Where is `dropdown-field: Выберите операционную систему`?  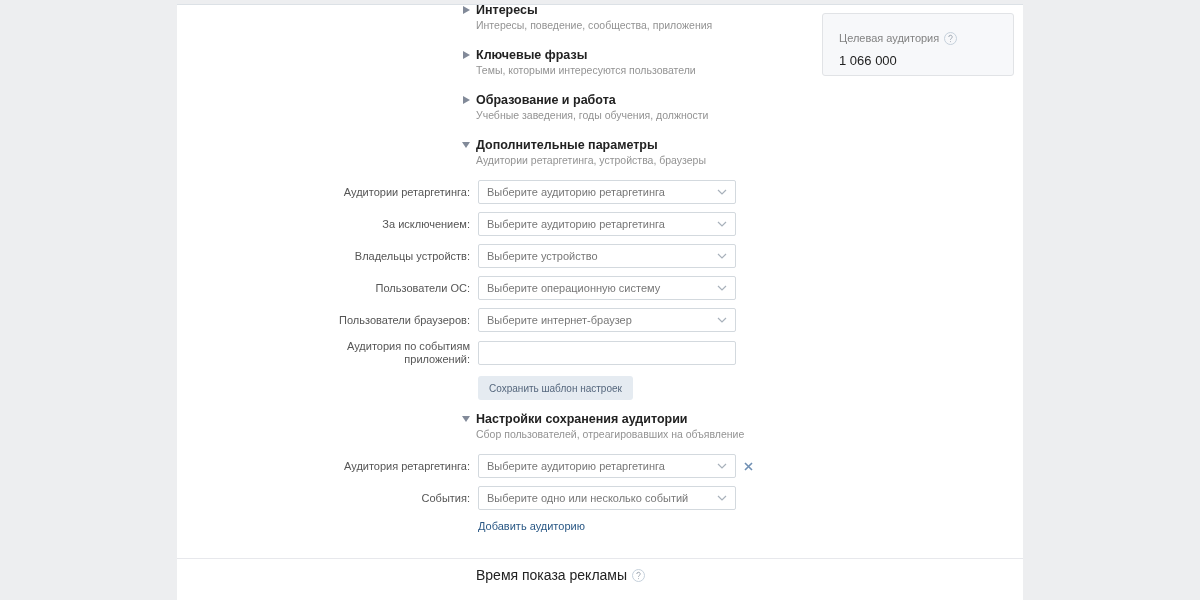
dropdown-field: Выберите операционную систему is located at coordinates (607, 288).